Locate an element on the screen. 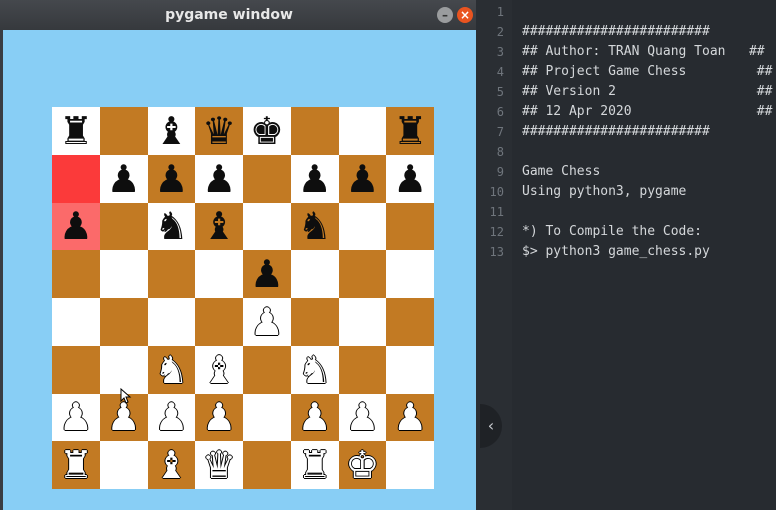  window-titlebar: pygame window – × is located at coordinates (239, 15).